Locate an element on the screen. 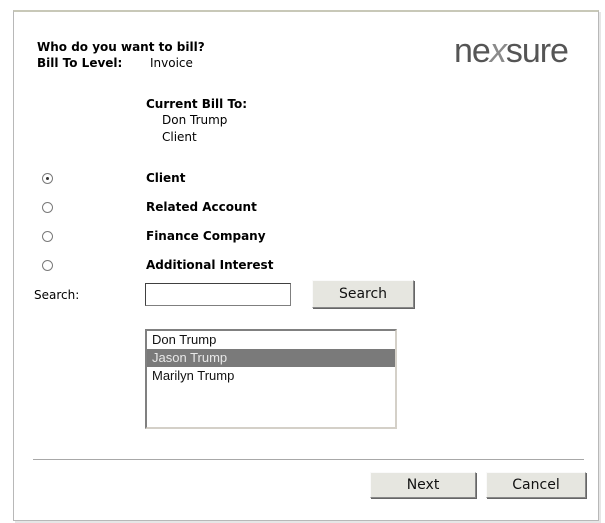  option-label-additional-interest: Additional Interest is located at coordinates (210, 265).